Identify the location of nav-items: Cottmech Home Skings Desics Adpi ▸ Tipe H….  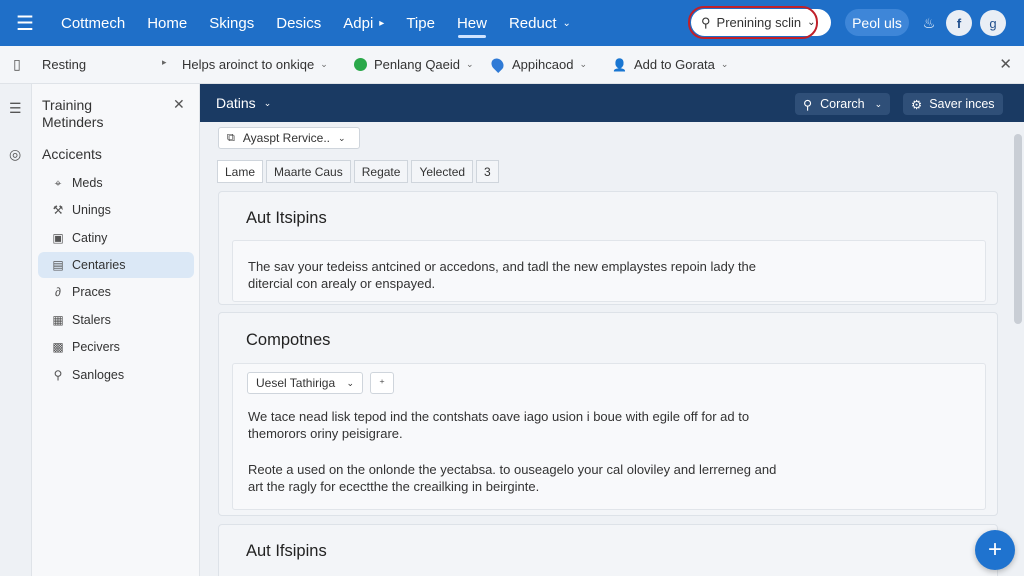
(316, 23).